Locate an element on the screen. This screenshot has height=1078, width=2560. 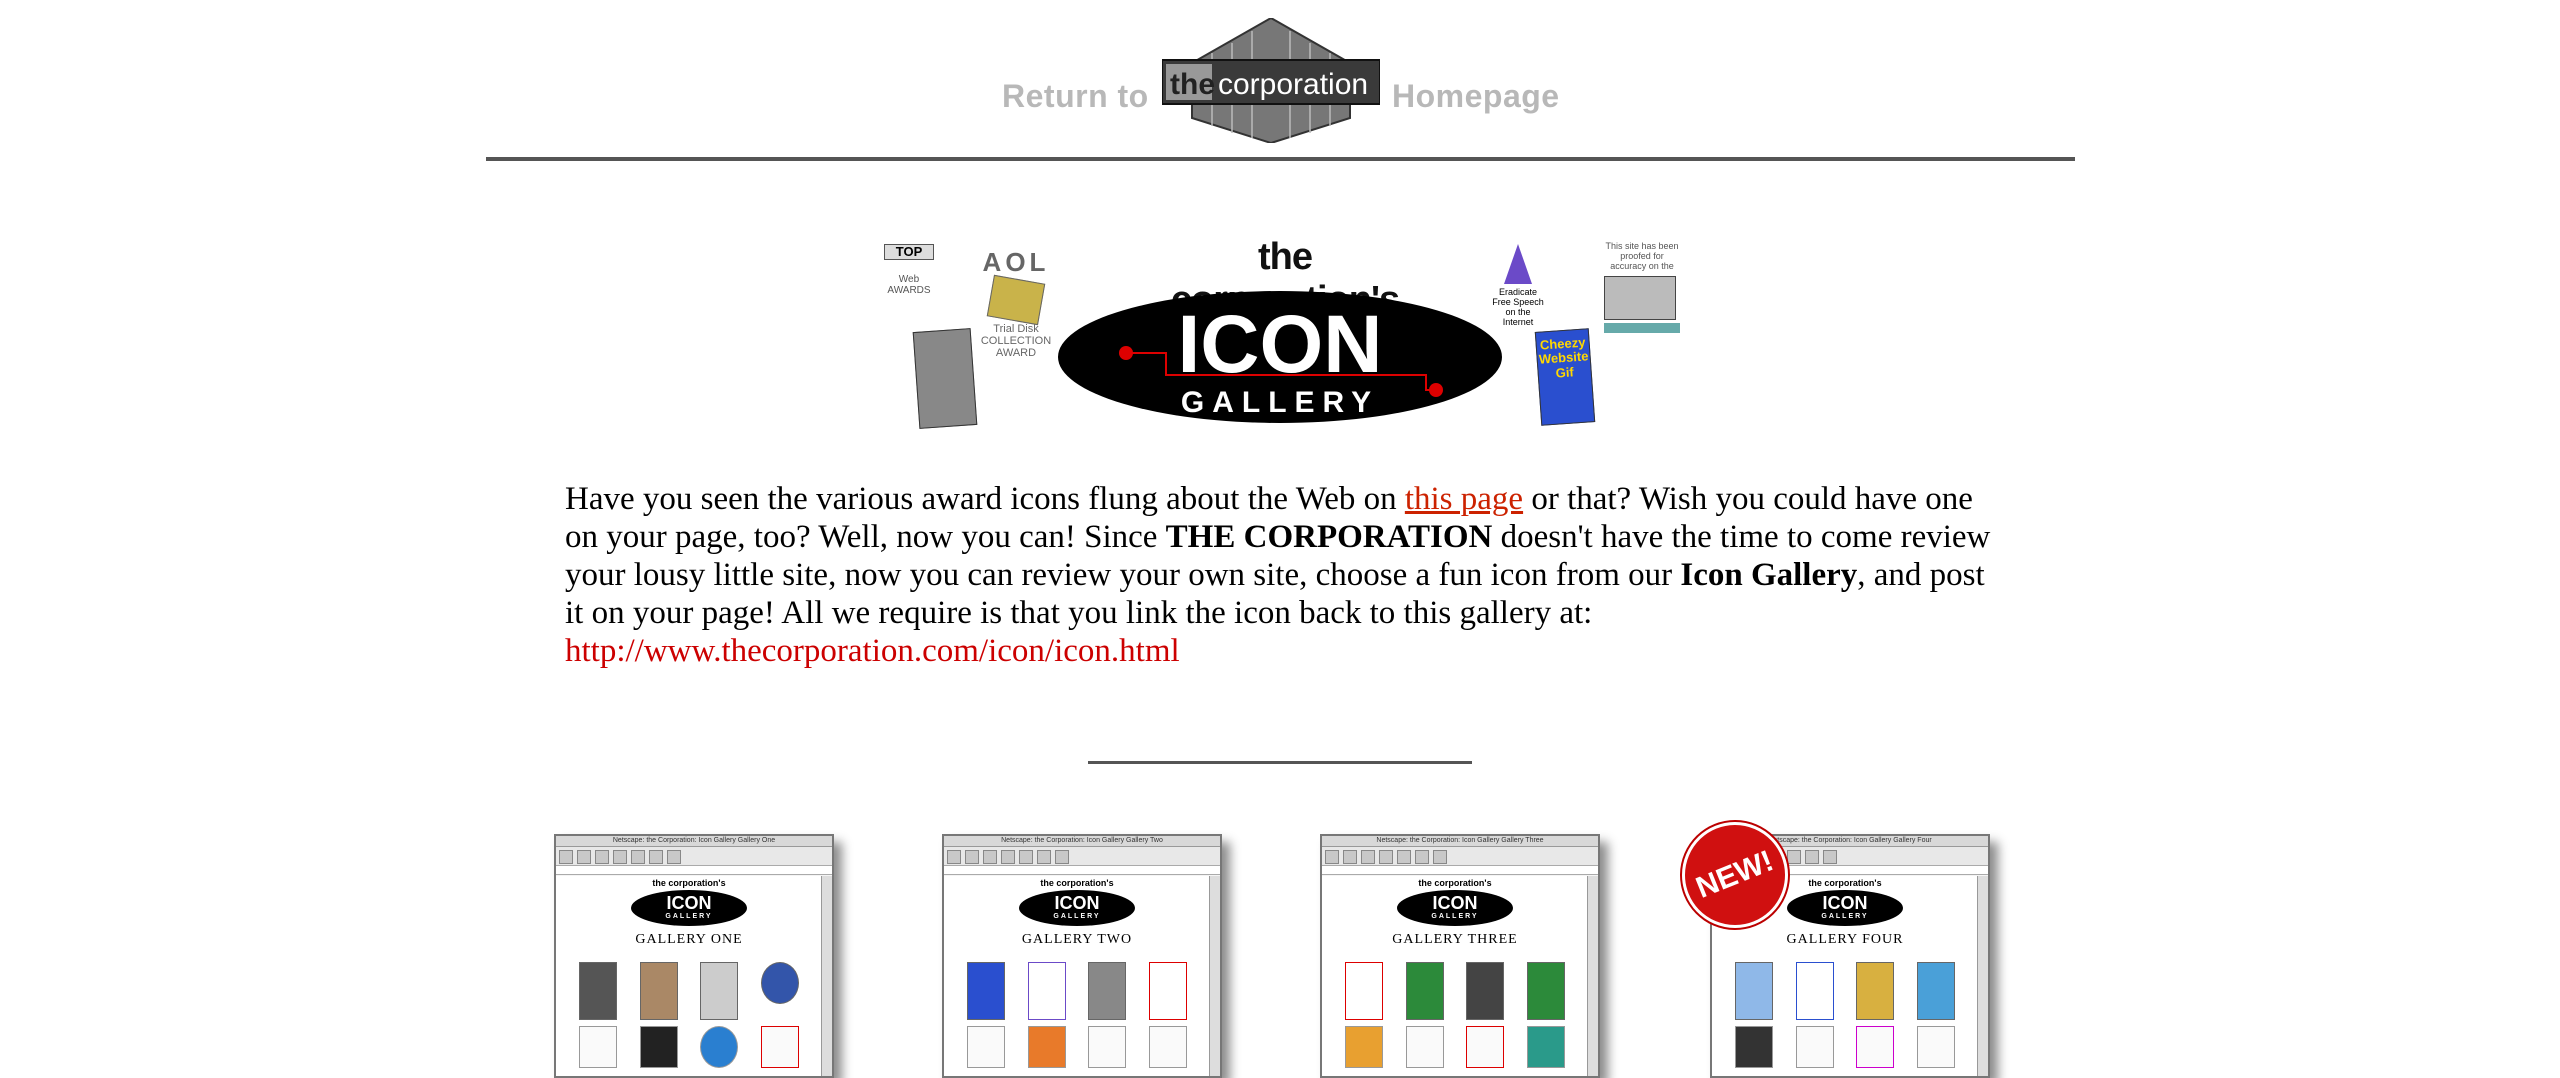
icon-gallery-bold: Icon Gallery is located at coordinates (1769, 575).